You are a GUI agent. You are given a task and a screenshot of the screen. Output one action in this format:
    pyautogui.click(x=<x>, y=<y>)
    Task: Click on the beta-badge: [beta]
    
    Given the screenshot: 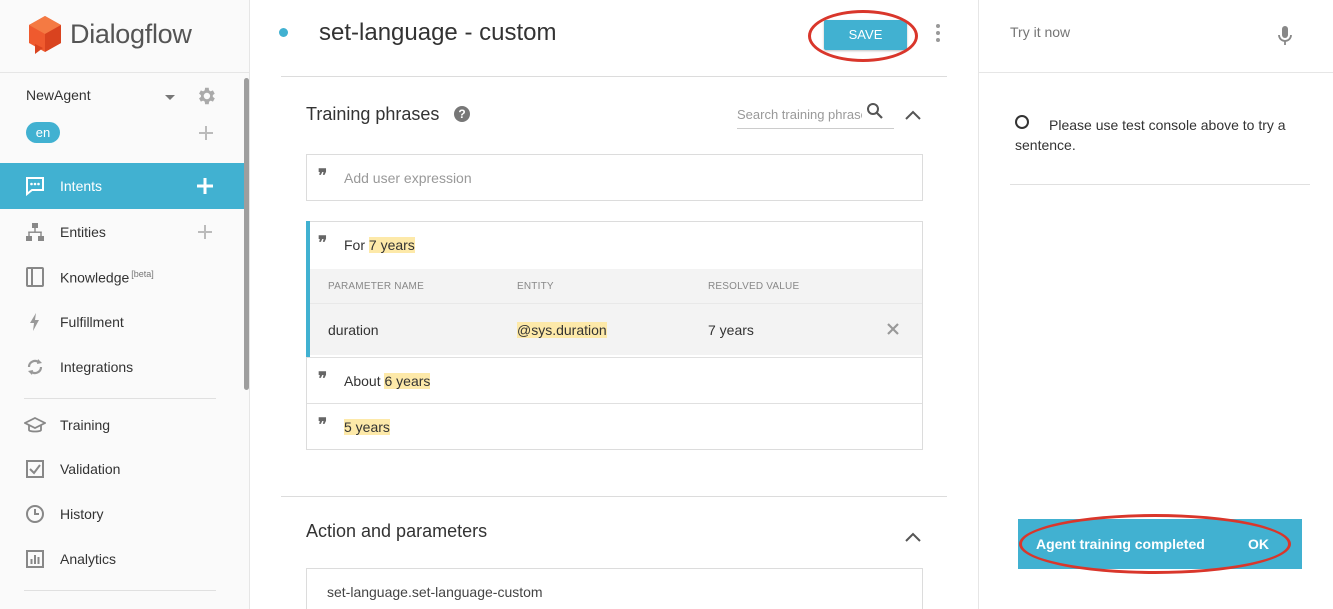 What is the action you would take?
    pyautogui.click(x=142, y=273)
    